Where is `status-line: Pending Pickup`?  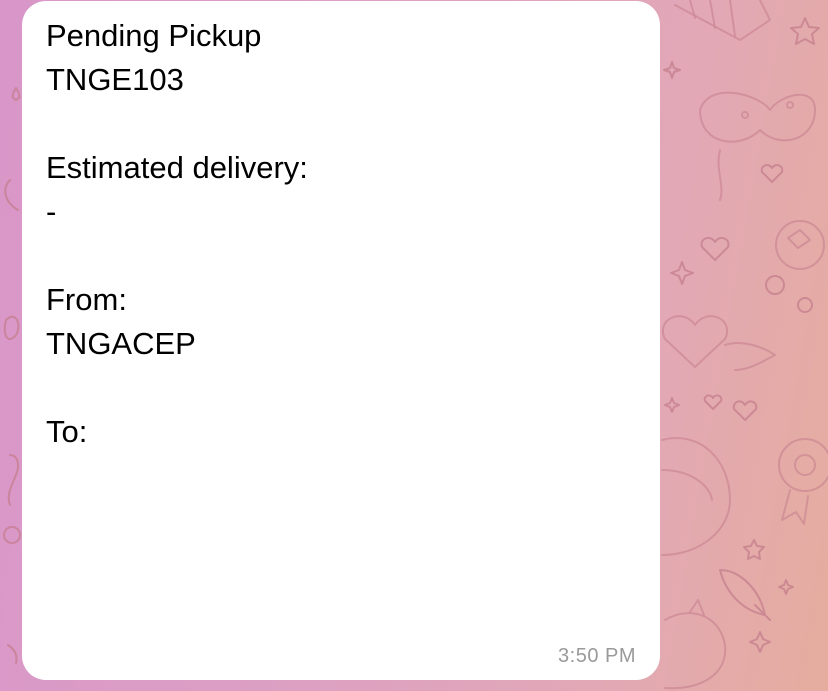 status-line: Pending Pickup is located at coordinates (154, 35).